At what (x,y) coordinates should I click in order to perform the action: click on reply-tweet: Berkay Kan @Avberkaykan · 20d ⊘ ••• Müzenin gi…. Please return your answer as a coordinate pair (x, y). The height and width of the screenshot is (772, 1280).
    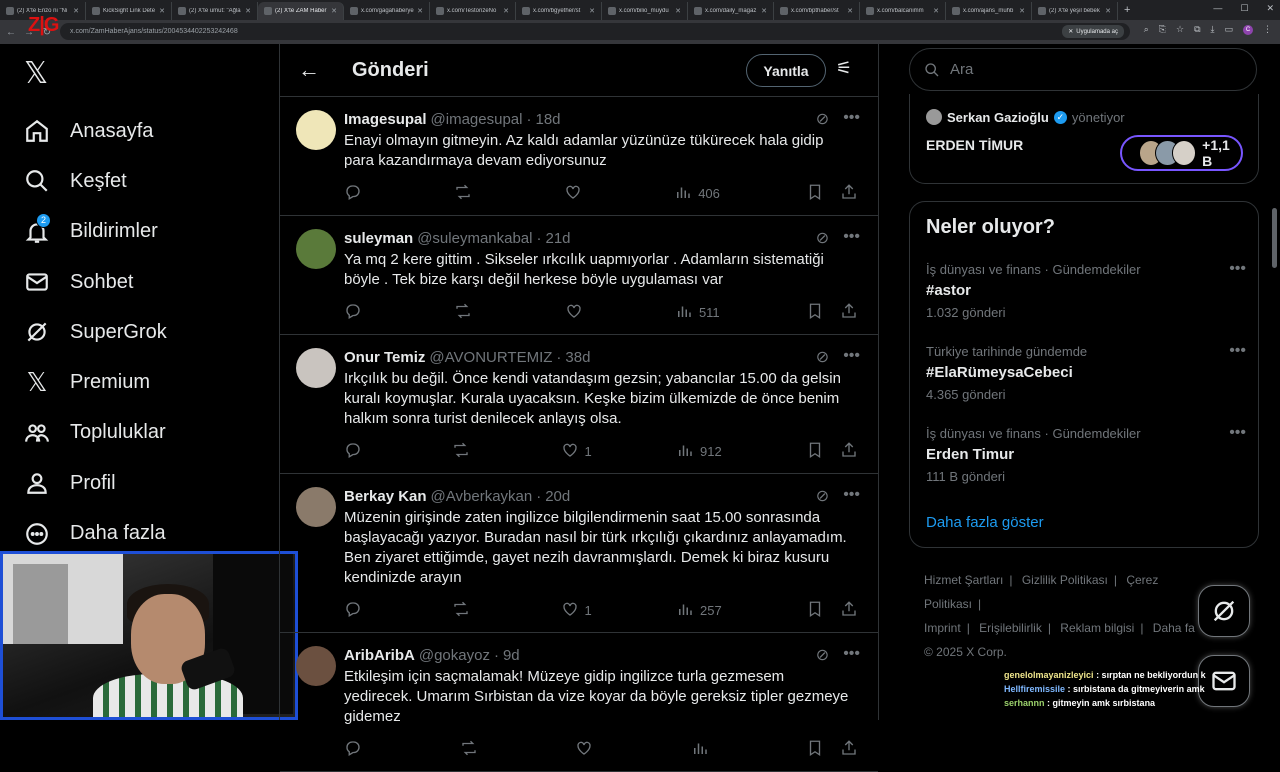
    Looking at the image, I should click on (579, 553).